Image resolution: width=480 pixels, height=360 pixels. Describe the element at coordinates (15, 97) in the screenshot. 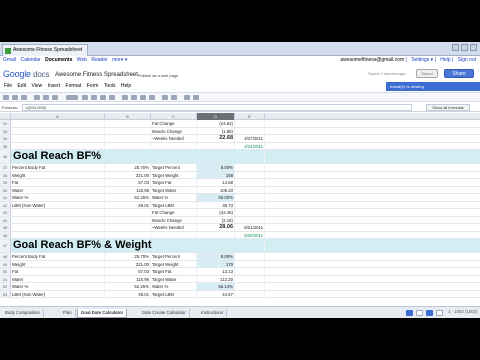

I see `undo-icon` at that location.